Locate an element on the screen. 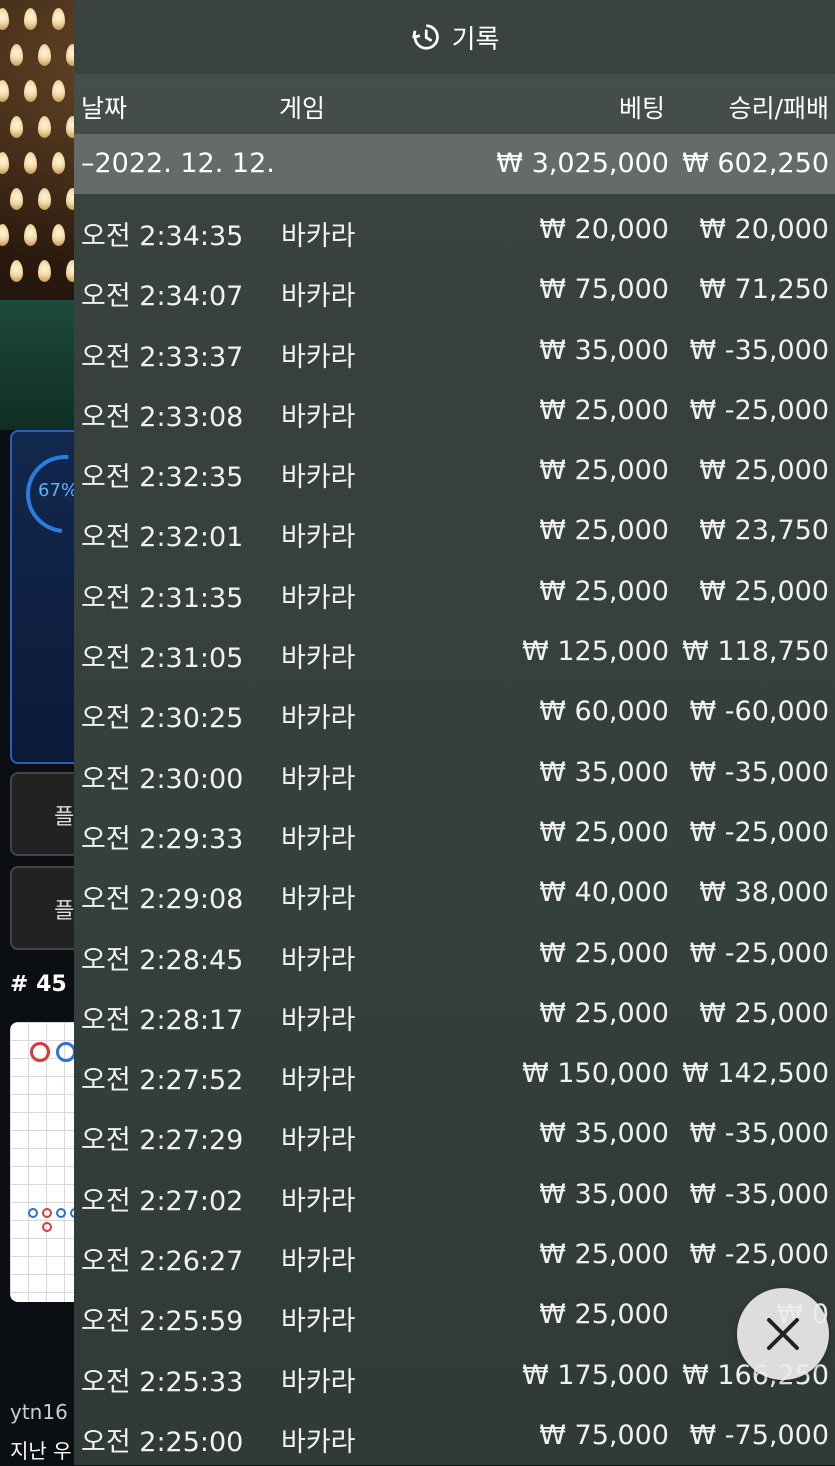  row-time: 오전 2:31:35 is located at coordinates (162, 598).